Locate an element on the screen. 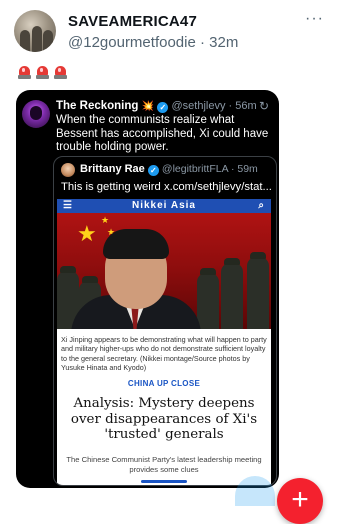 This screenshot has width=337, height=524. author-avatar is located at coordinates (35, 31).